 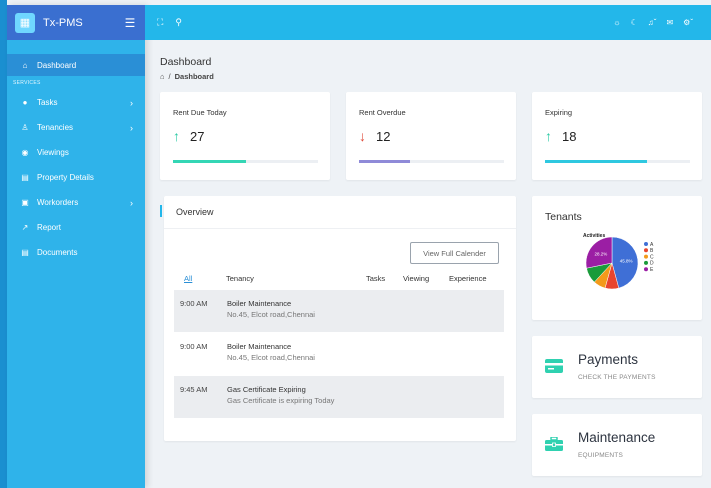 I want to click on payments-title: Payments, so click(x=608, y=359).